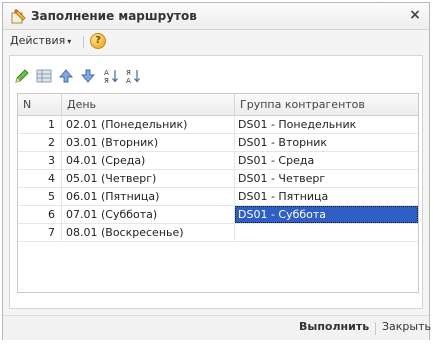 This screenshot has height=345, width=434. Describe the element at coordinates (406, 326) in the screenshot. I see `close-button: Закрыть` at that location.